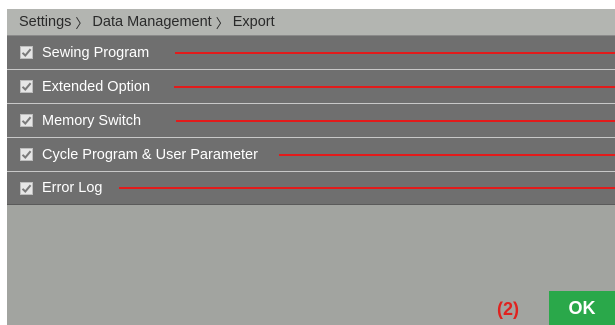 This screenshot has width=615, height=325. Describe the element at coordinates (72, 188) in the screenshot. I see `export-item-label: Error Log` at that location.